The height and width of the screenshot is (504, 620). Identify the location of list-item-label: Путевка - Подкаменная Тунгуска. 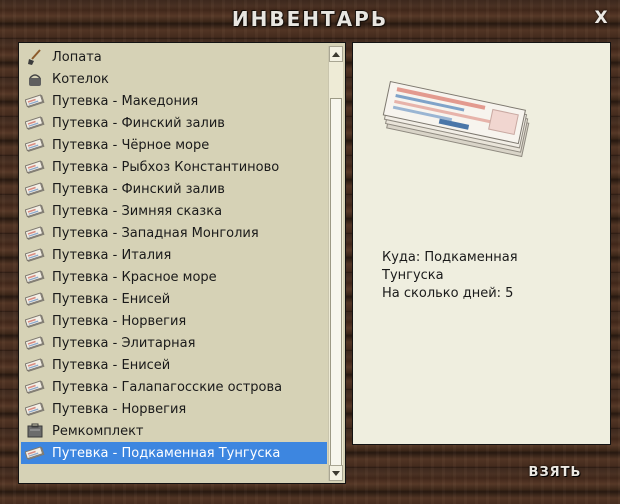
(166, 453).